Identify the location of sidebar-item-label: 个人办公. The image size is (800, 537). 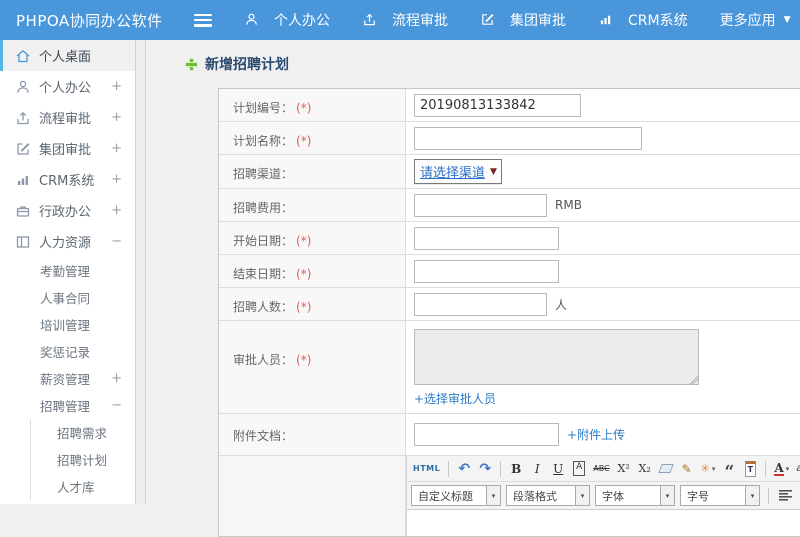
(65, 88).